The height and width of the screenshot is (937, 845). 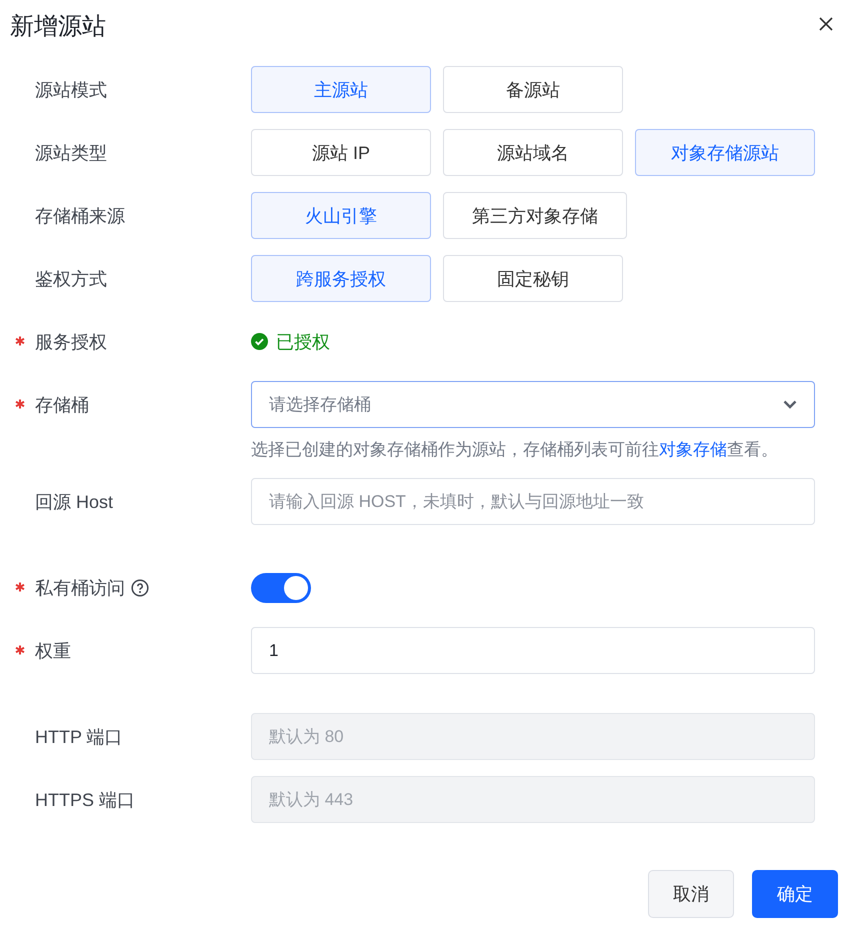 I want to click on hint-text: 选择已创建的对象存储桶作为源站，存储桶列表可前往对象存储查看。, so click(x=515, y=450).